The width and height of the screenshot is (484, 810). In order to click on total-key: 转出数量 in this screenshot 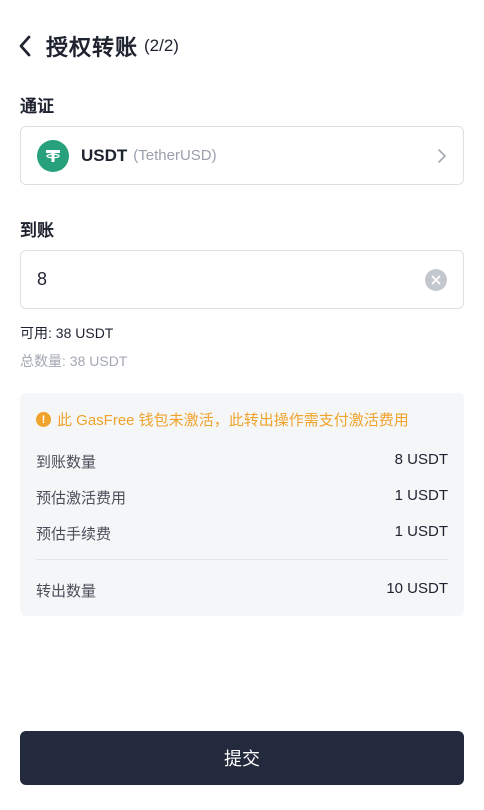, I will do `click(66, 591)`.